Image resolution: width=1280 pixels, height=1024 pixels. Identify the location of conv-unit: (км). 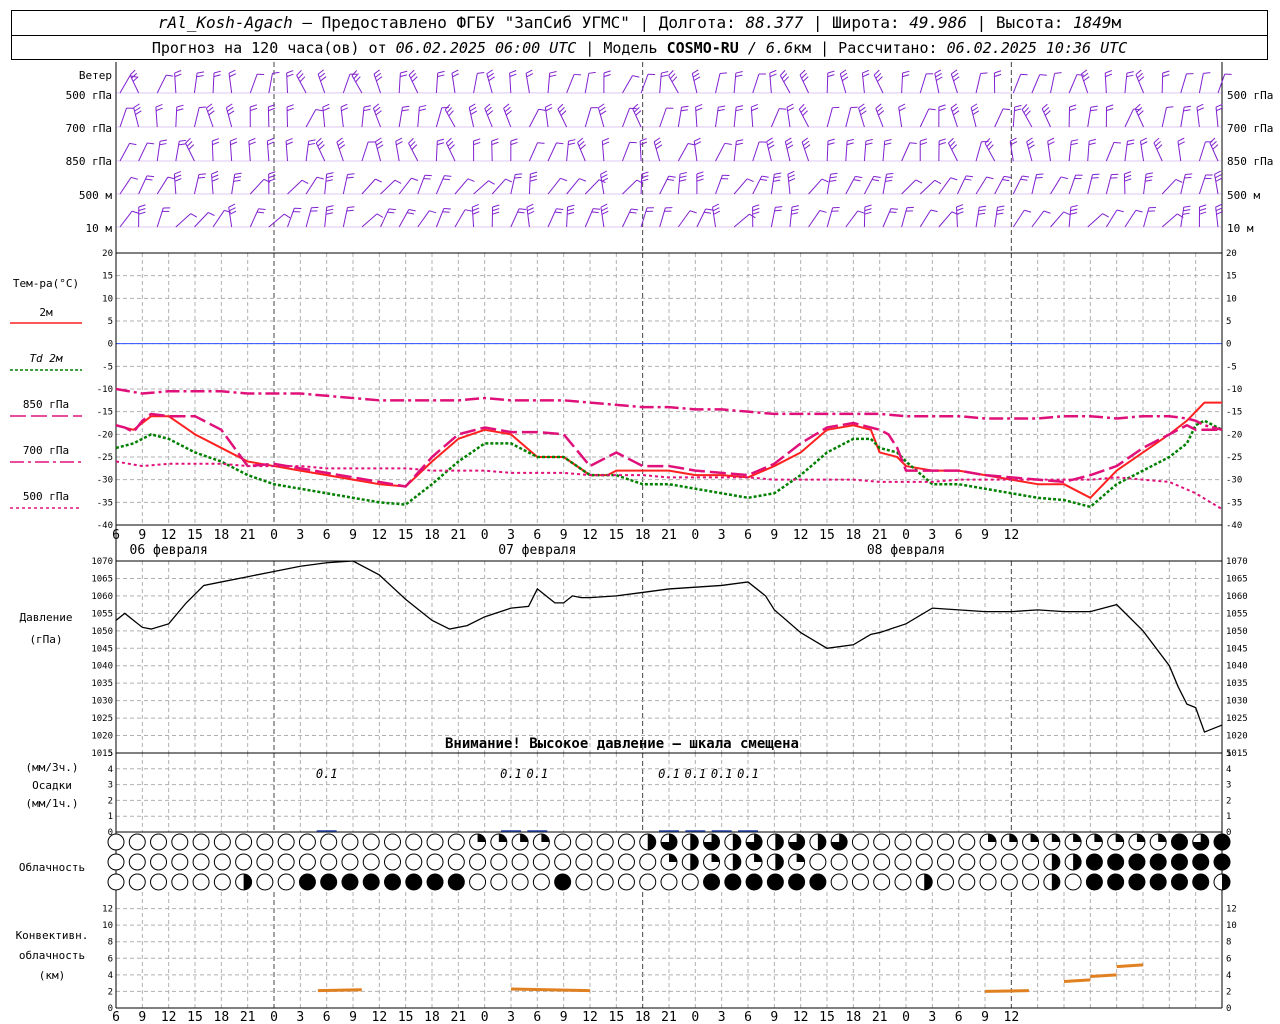
(52, 975).